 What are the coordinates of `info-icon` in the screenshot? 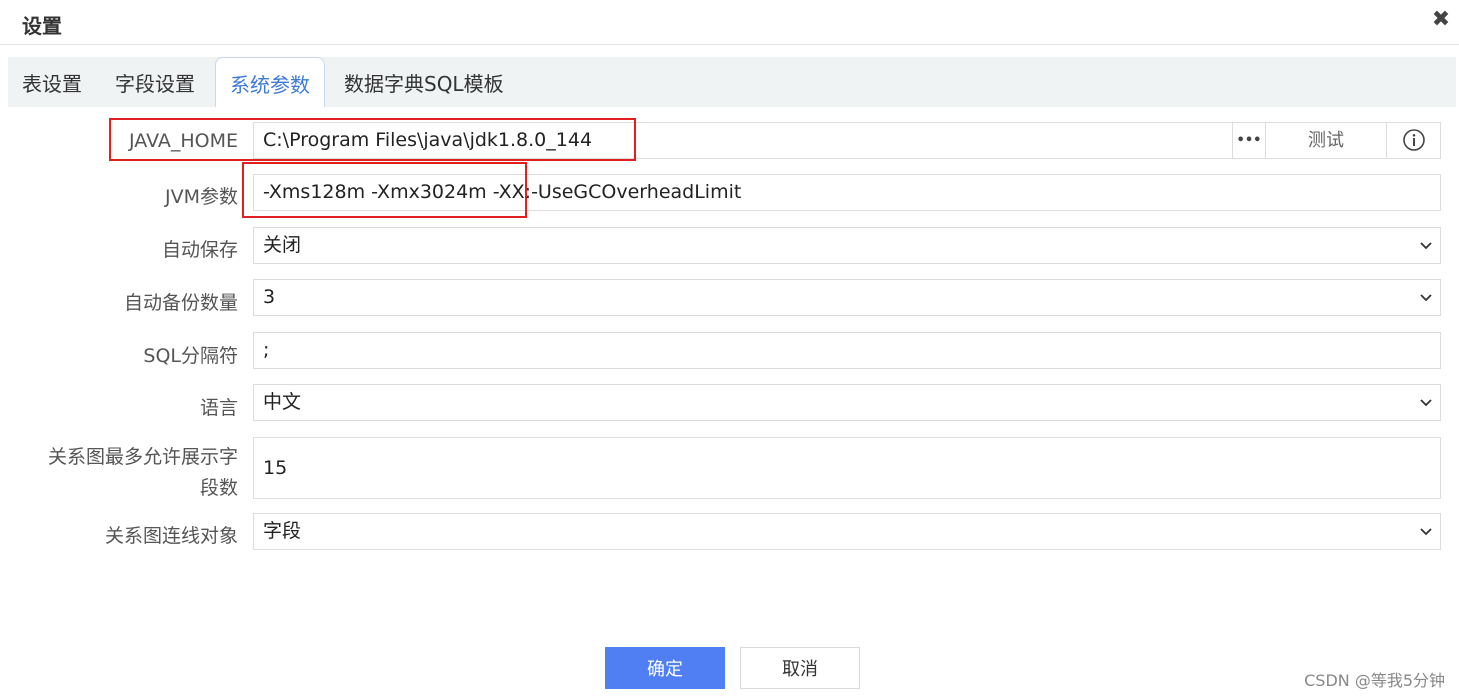 It's located at (1413, 140).